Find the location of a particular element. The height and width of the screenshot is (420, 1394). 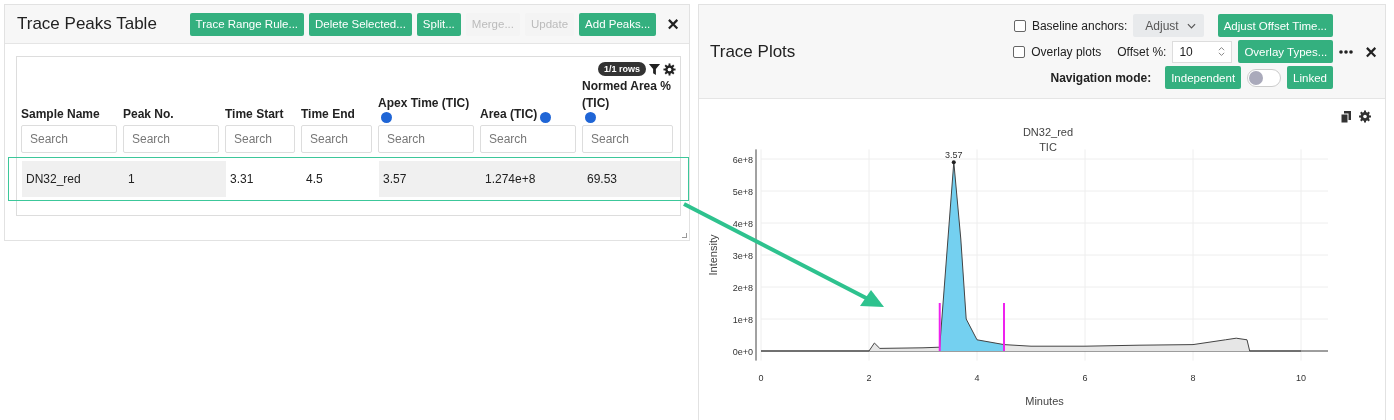

y-tick-label: 6e+8 is located at coordinates (742, 160).